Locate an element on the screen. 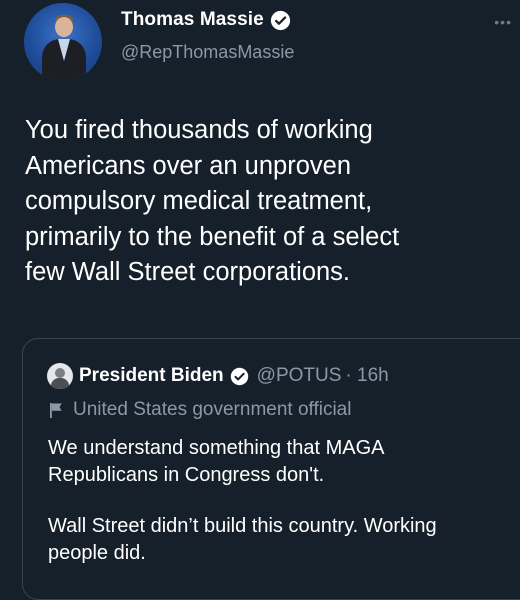 The height and width of the screenshot is (600, 520). government-label: United States government official is located at coordinates (200, 410).